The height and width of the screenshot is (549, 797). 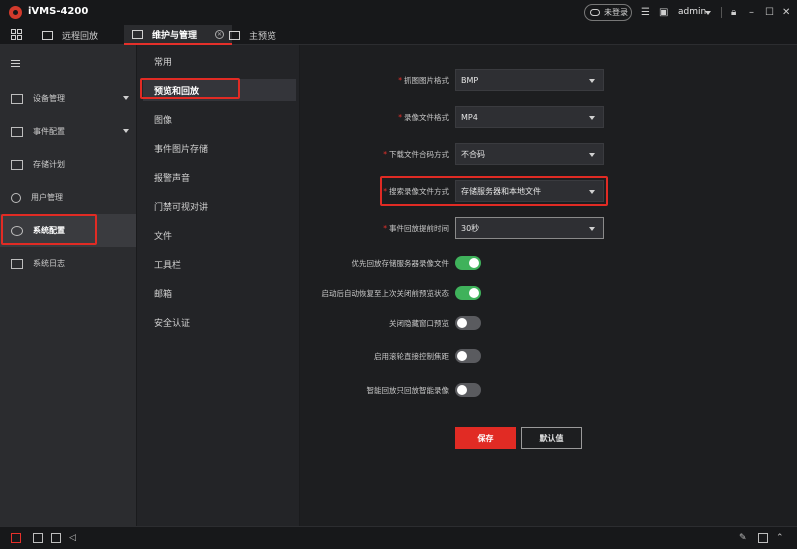 What do you see at coordinates (468, 323) in the screenshot?
I see `close-hidden-preview-toggle` at bounding box center [468, 323].